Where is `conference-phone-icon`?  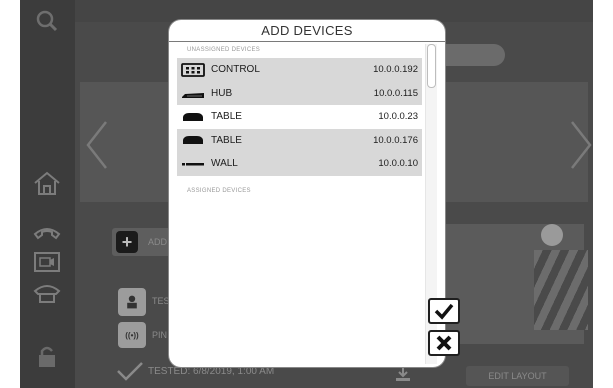
conference-phone-icon is located at coordinates (47, 292).